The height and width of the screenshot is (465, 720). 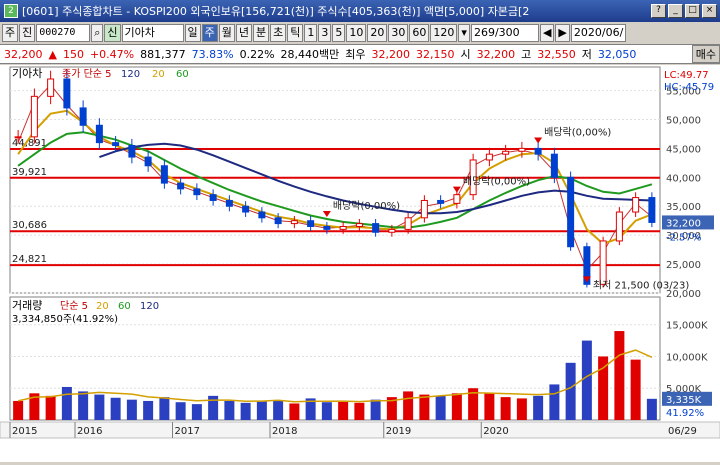 What do you see at coordinates (311, 33) in the screenshot?
I see `period-tab: 1` at bounding box center [311, 33].